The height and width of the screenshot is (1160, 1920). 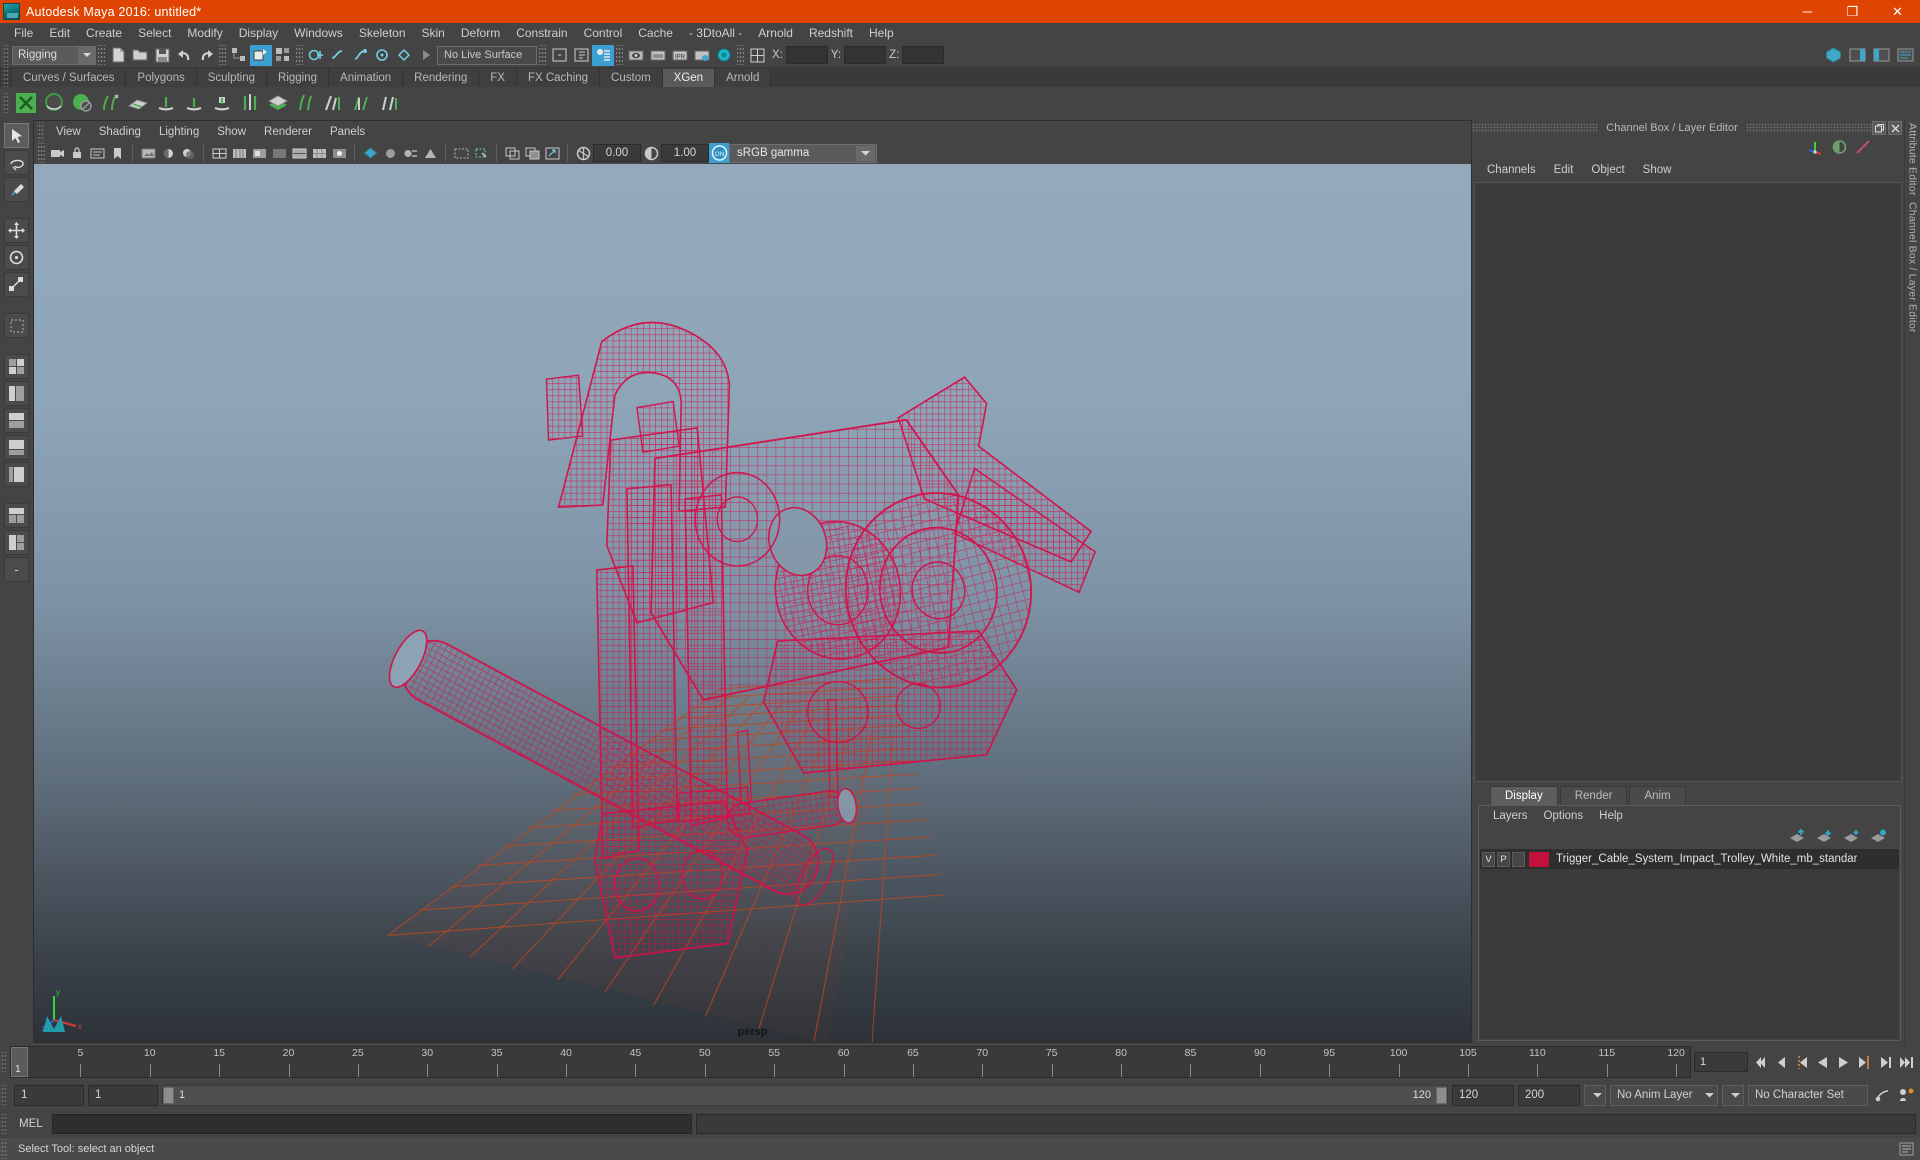 What do you see at coordinates (1807, 11) in the screenshot?
I see `minimize-button: ─` at bounding box center [1807, 11].